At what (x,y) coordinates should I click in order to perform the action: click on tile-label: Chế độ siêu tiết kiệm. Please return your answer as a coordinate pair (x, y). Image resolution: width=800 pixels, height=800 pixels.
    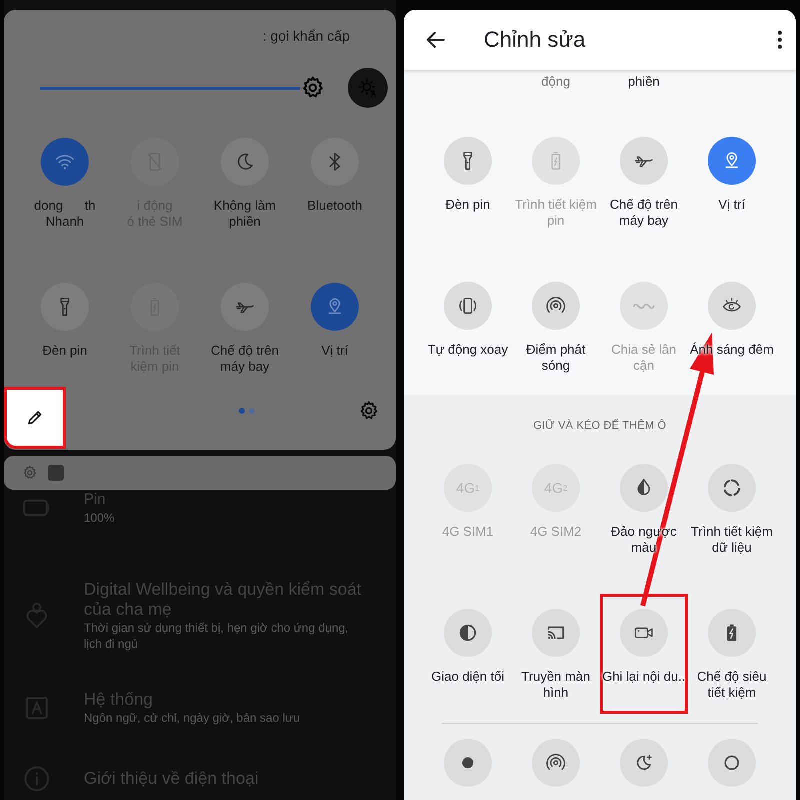
    Looking at the image, I should click on (732, 685).